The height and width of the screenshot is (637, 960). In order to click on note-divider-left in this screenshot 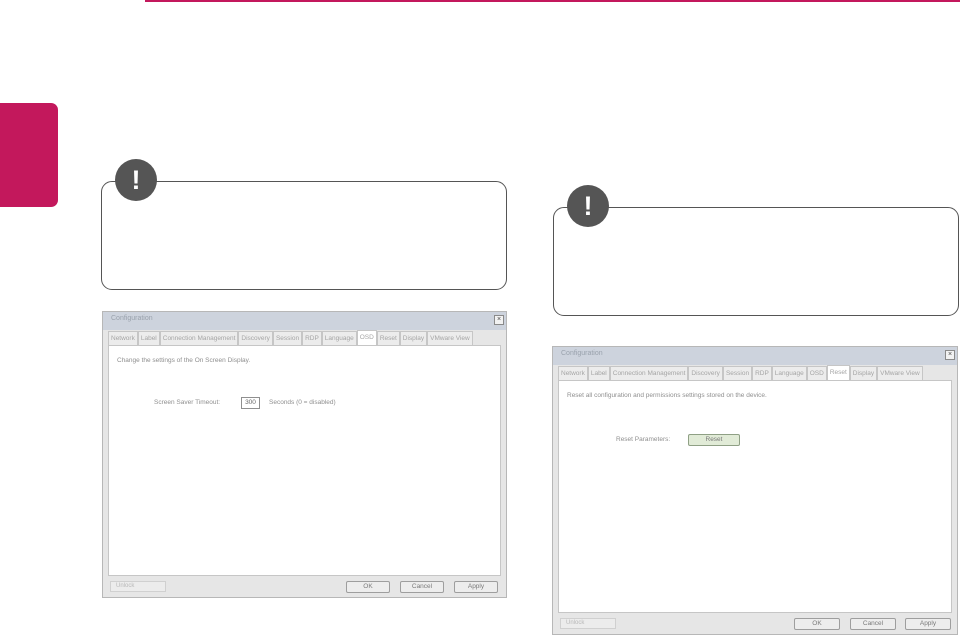, I will do `click(293, 181)`.